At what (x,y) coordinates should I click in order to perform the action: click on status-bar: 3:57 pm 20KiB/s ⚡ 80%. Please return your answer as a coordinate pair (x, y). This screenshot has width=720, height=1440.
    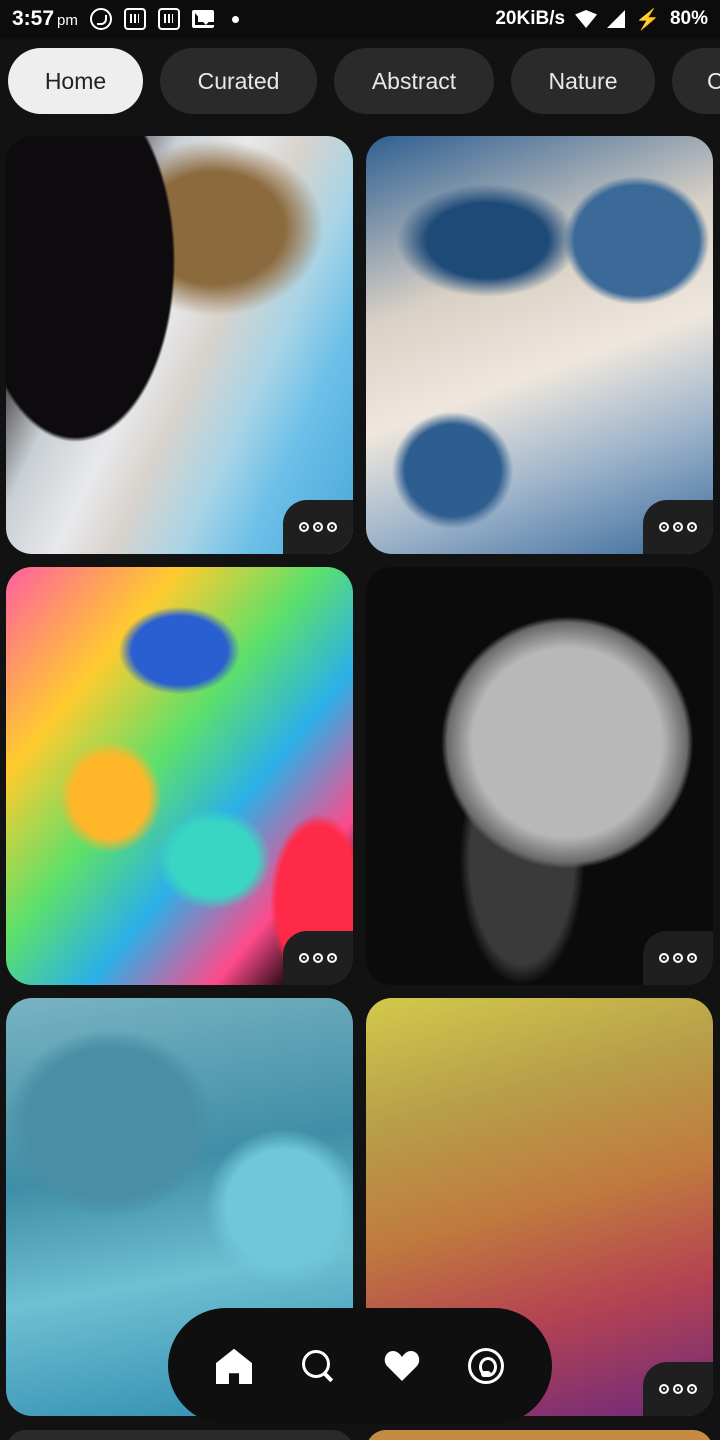
    Looking at the image, I should click on (360, 19).